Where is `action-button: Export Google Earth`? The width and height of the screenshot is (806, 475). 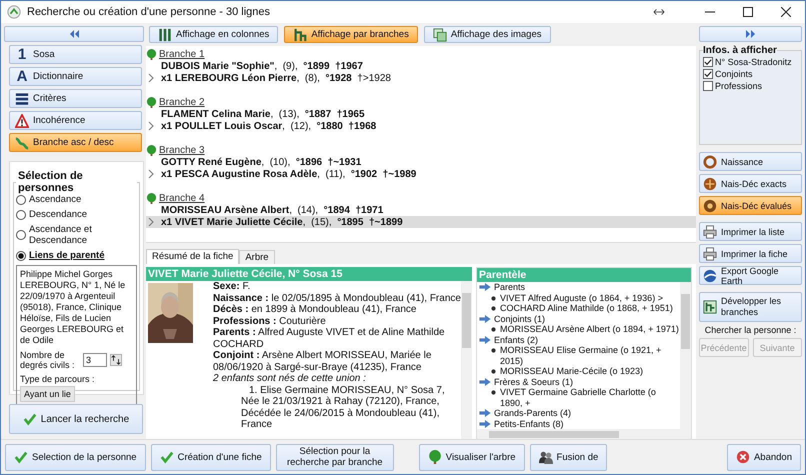 action-button: Export Google Earth is located at coordinates (750, 275).